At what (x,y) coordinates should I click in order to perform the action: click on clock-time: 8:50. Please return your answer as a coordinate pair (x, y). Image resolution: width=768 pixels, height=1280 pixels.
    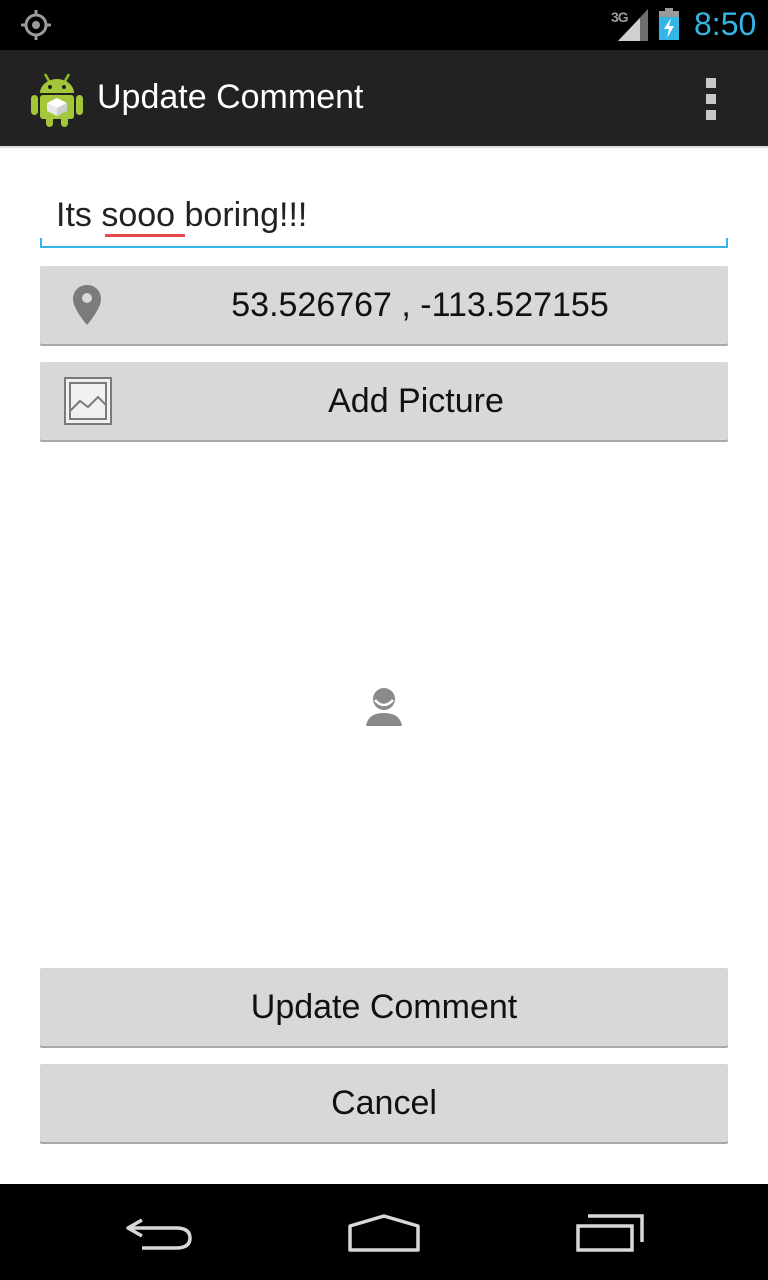
    Looking at the image, I should click on (725, 24).